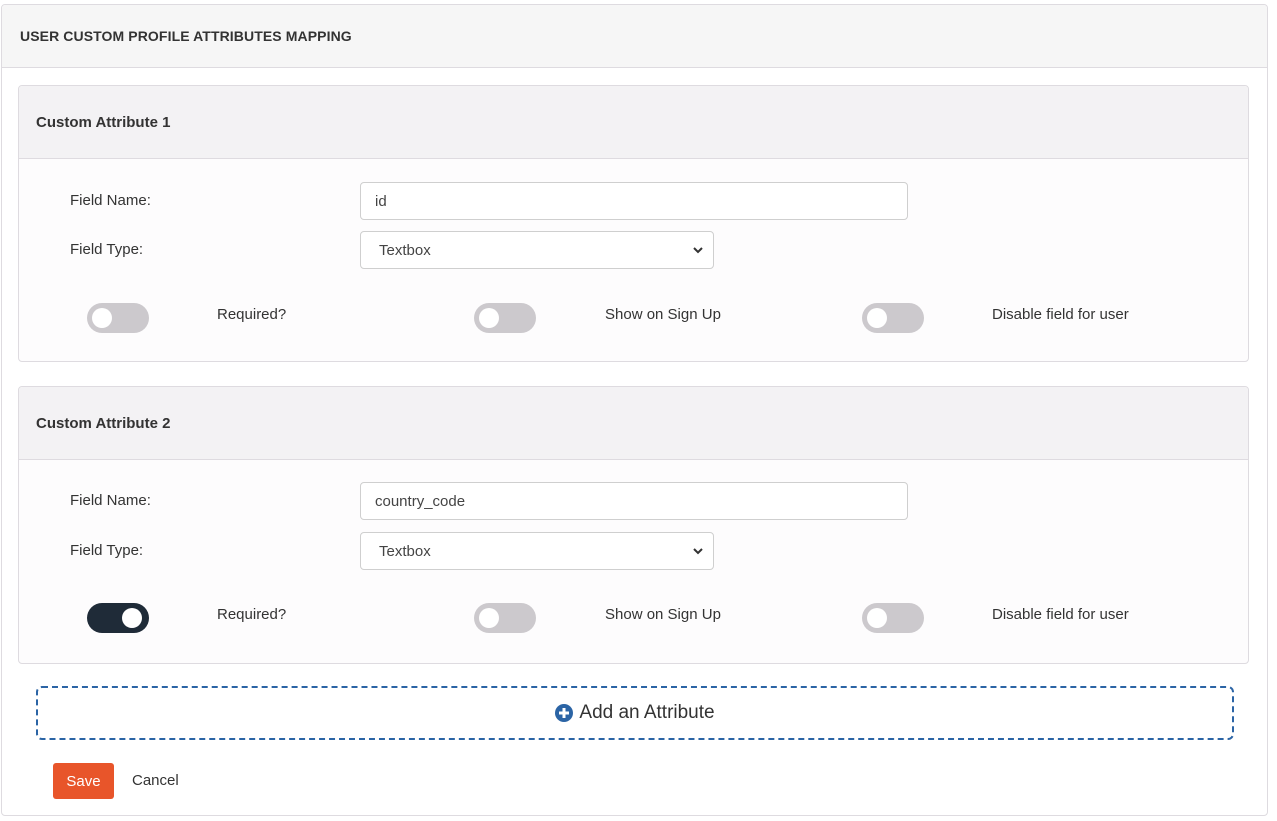 Image resolution: width=1277 pixels, height=821 pixels. What do you see at coordinates (634, 201) in the screenshot?
I see `field-name-input: id` at bounding box center [634, 201].